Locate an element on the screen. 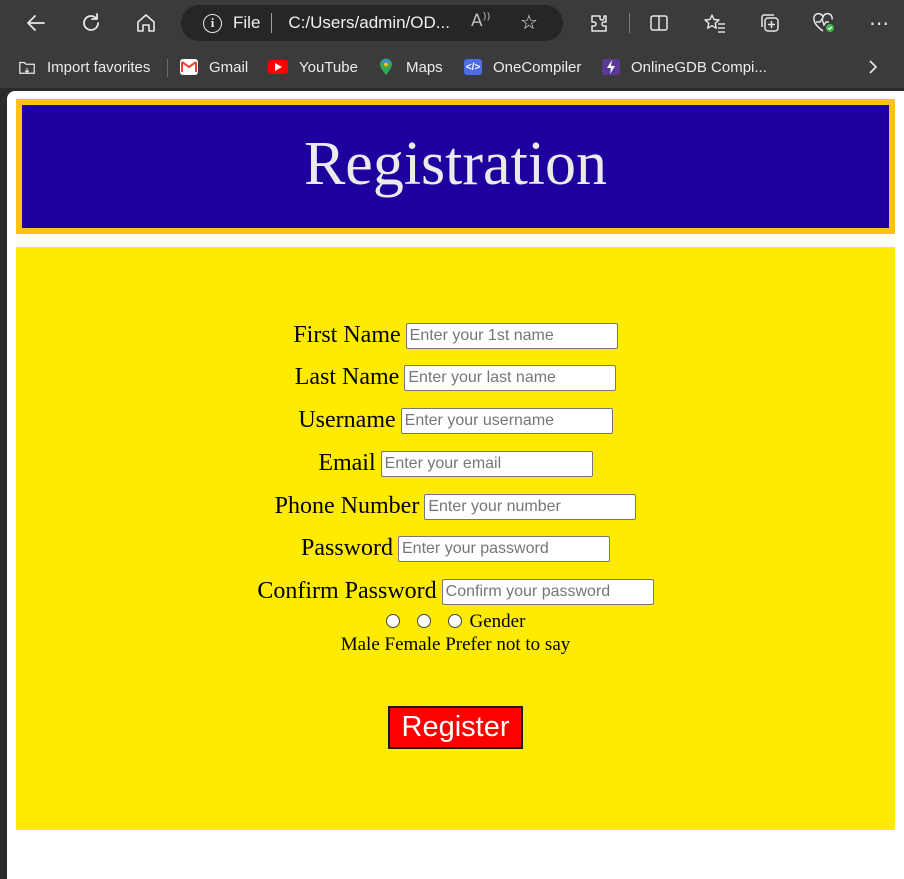 The width and height of the screenshot is (904, 879). favorite-label: OneCompiler is located at coordinates (537, 67).